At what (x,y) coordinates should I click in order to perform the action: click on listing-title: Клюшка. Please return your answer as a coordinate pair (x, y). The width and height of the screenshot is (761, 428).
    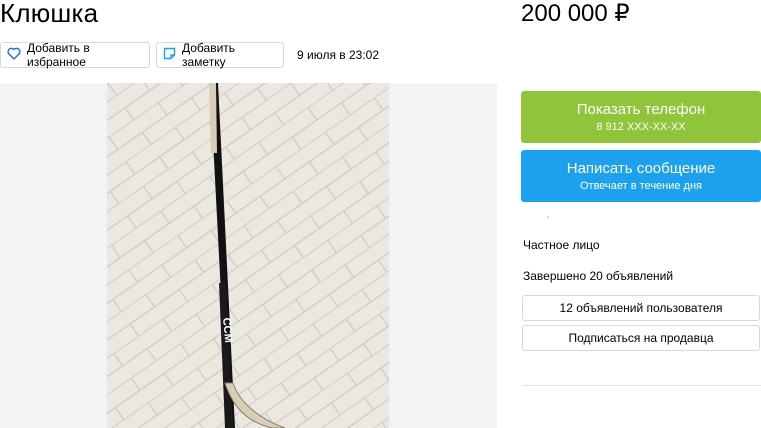
    Looking at the image, I should click on (49, 14).